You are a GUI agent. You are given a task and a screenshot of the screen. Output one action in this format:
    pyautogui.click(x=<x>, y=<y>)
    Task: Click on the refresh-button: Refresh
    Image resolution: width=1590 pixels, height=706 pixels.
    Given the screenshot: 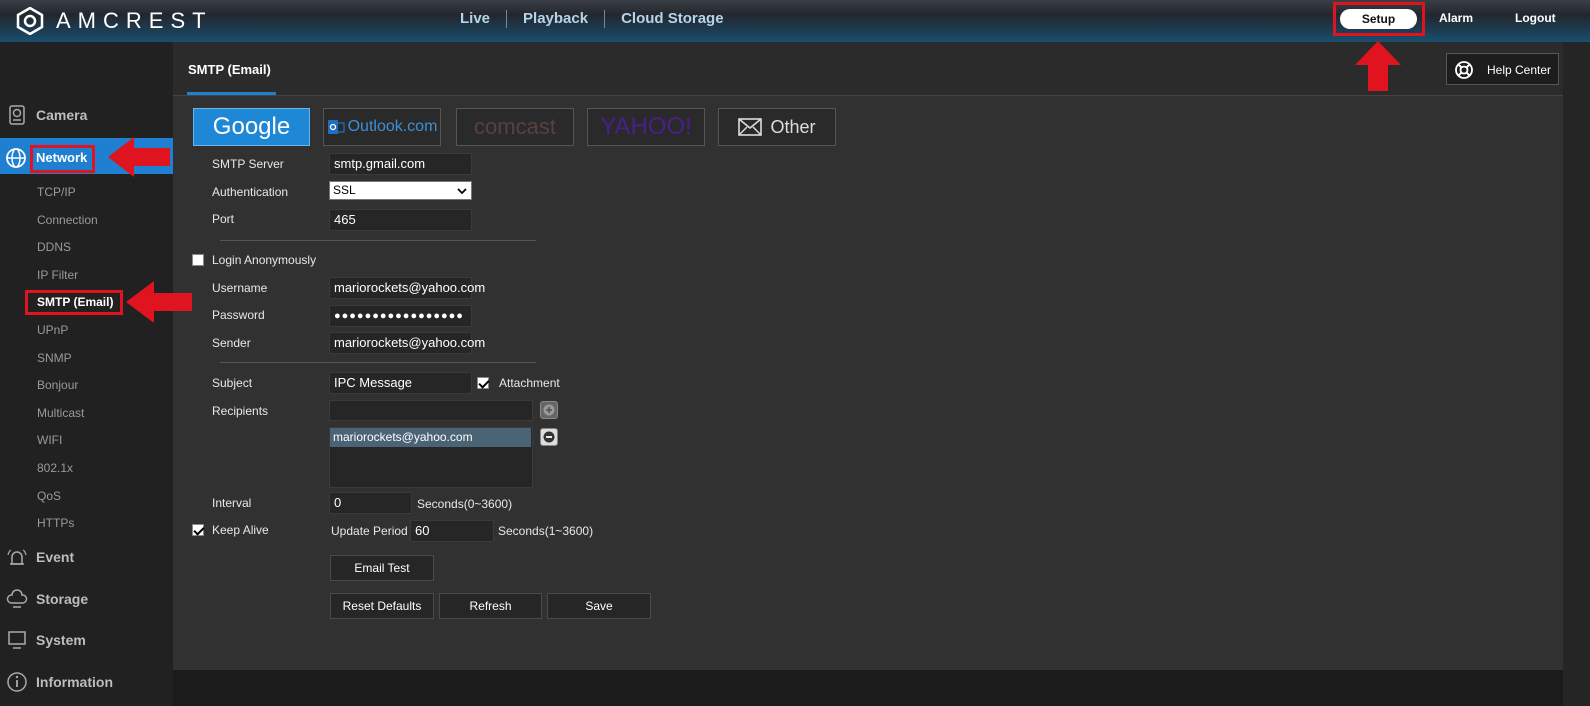 What is the action you would take?
    pyautogui.click(x=490, y=606)
    